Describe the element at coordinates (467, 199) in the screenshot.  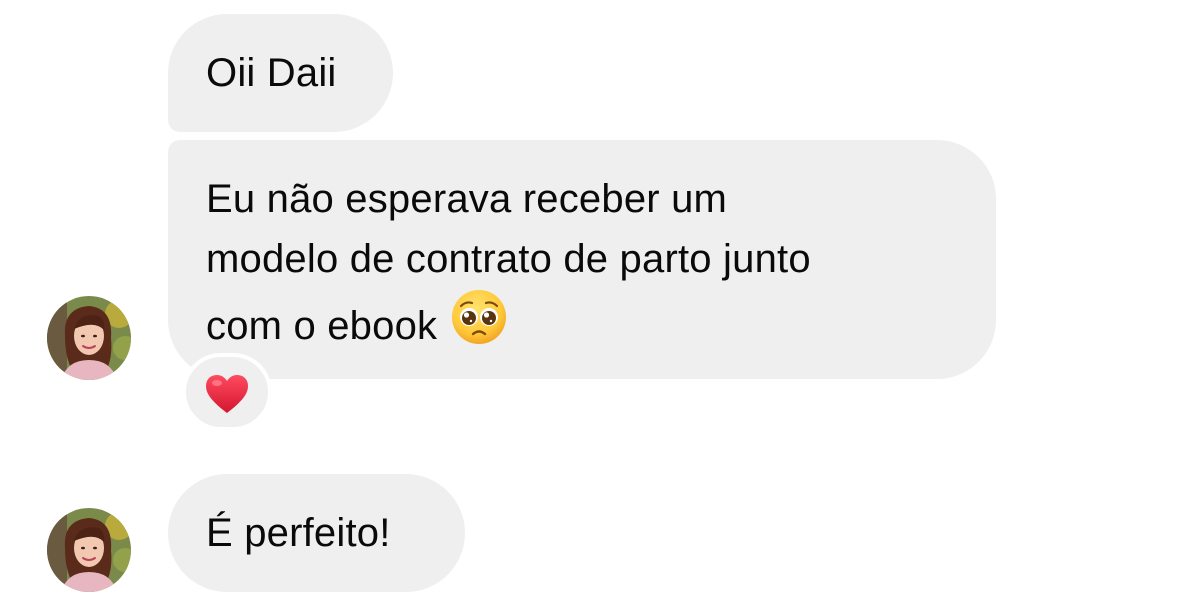
I see `message-text-line-1: Eu não esperava receber um` at that location.